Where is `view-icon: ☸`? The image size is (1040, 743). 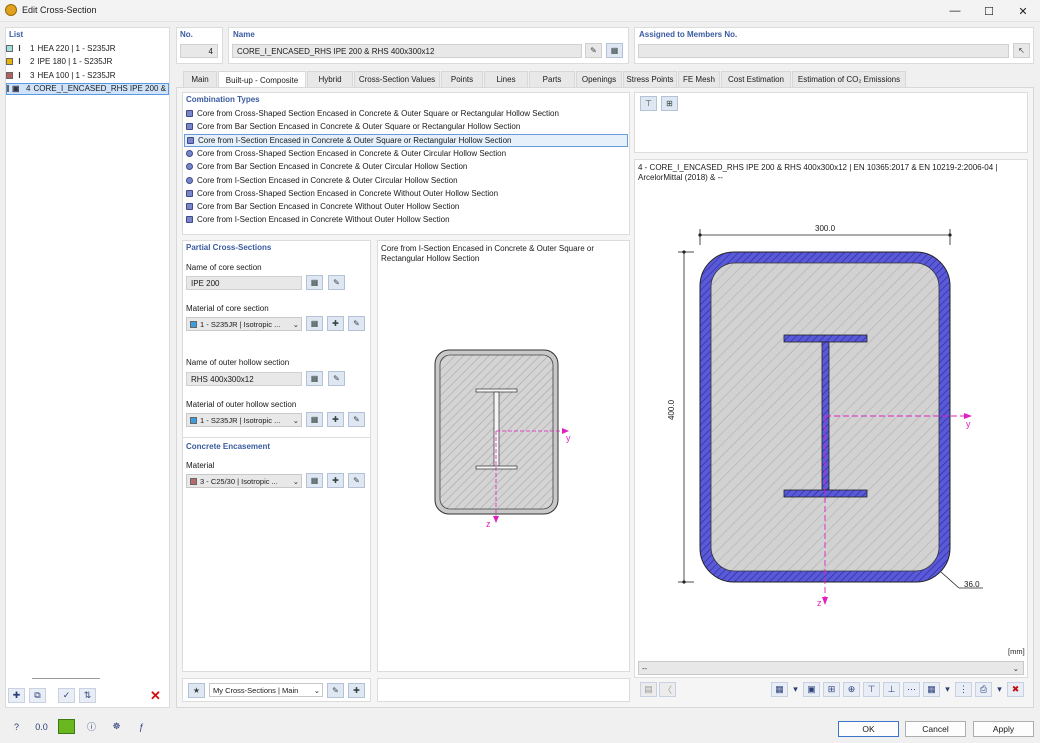 view-icon: ☸ is located at coordinates (116, 726).